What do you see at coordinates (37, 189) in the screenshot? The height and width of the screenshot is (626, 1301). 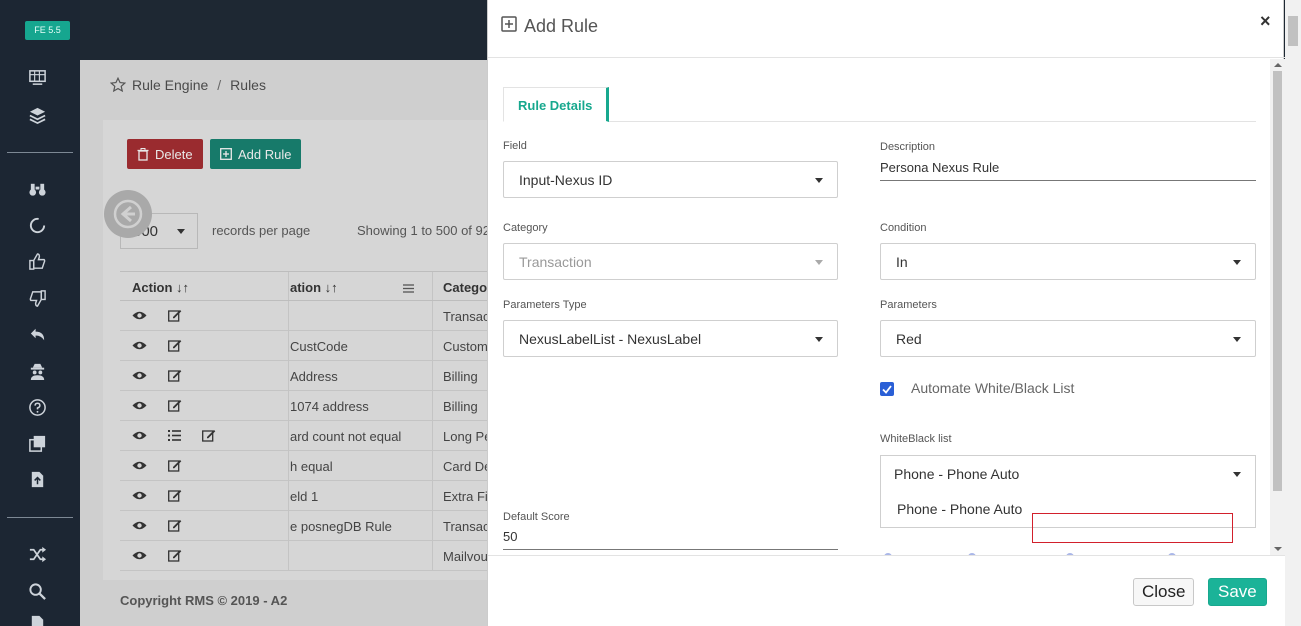 I see `binoculars-icon` at bounding box center [37, 189].